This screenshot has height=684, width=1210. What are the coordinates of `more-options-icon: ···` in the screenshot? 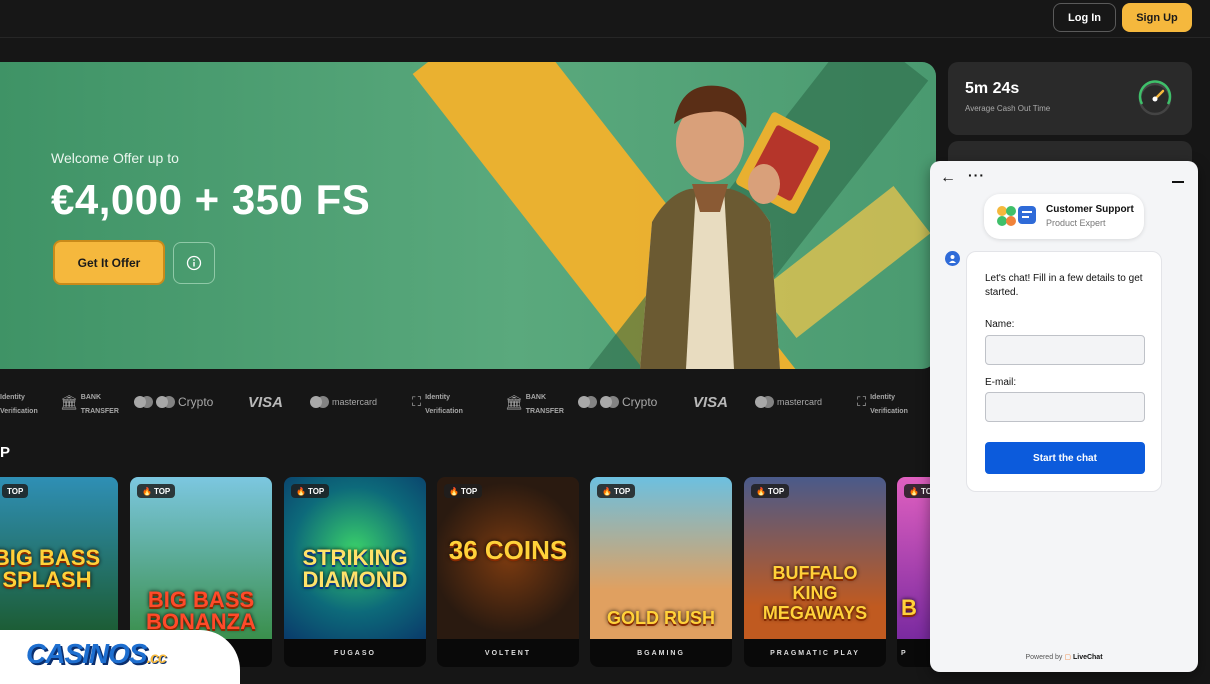 It's located at (976, 175).